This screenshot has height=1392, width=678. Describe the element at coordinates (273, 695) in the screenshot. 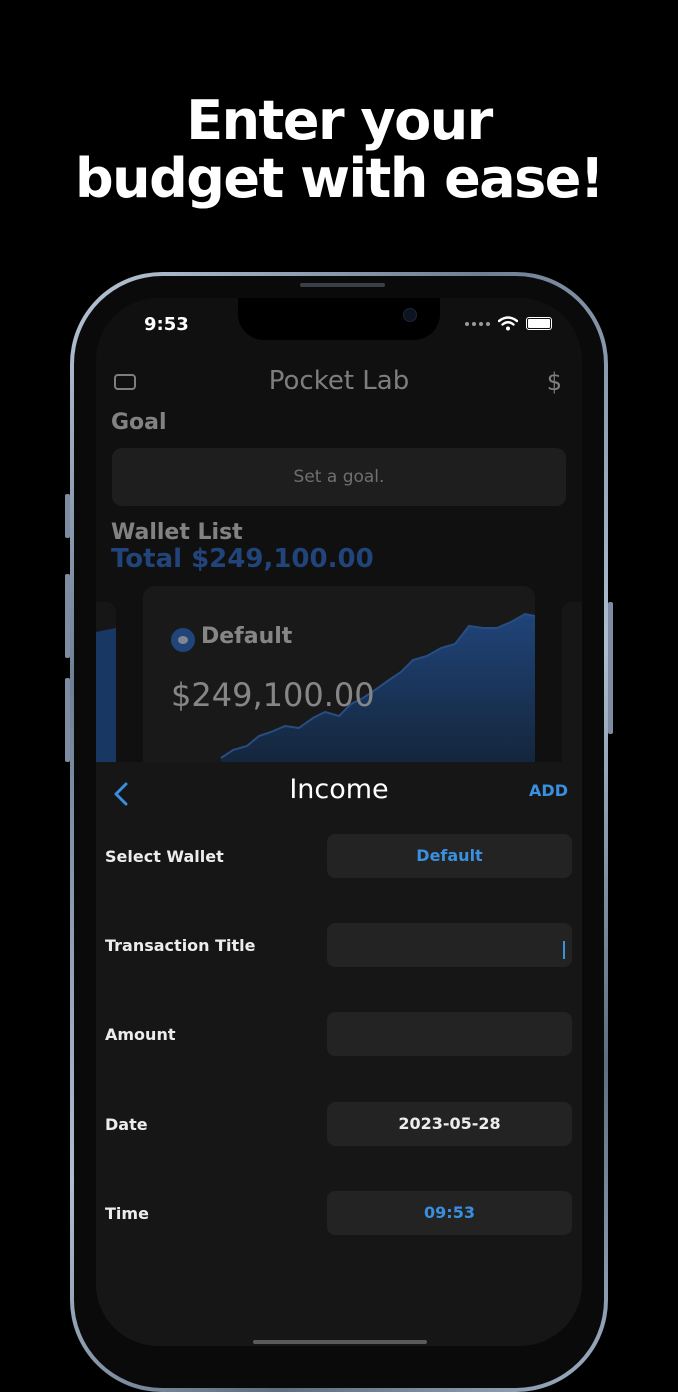

I see `wallet-card-balance: $249,100.00` at that location.